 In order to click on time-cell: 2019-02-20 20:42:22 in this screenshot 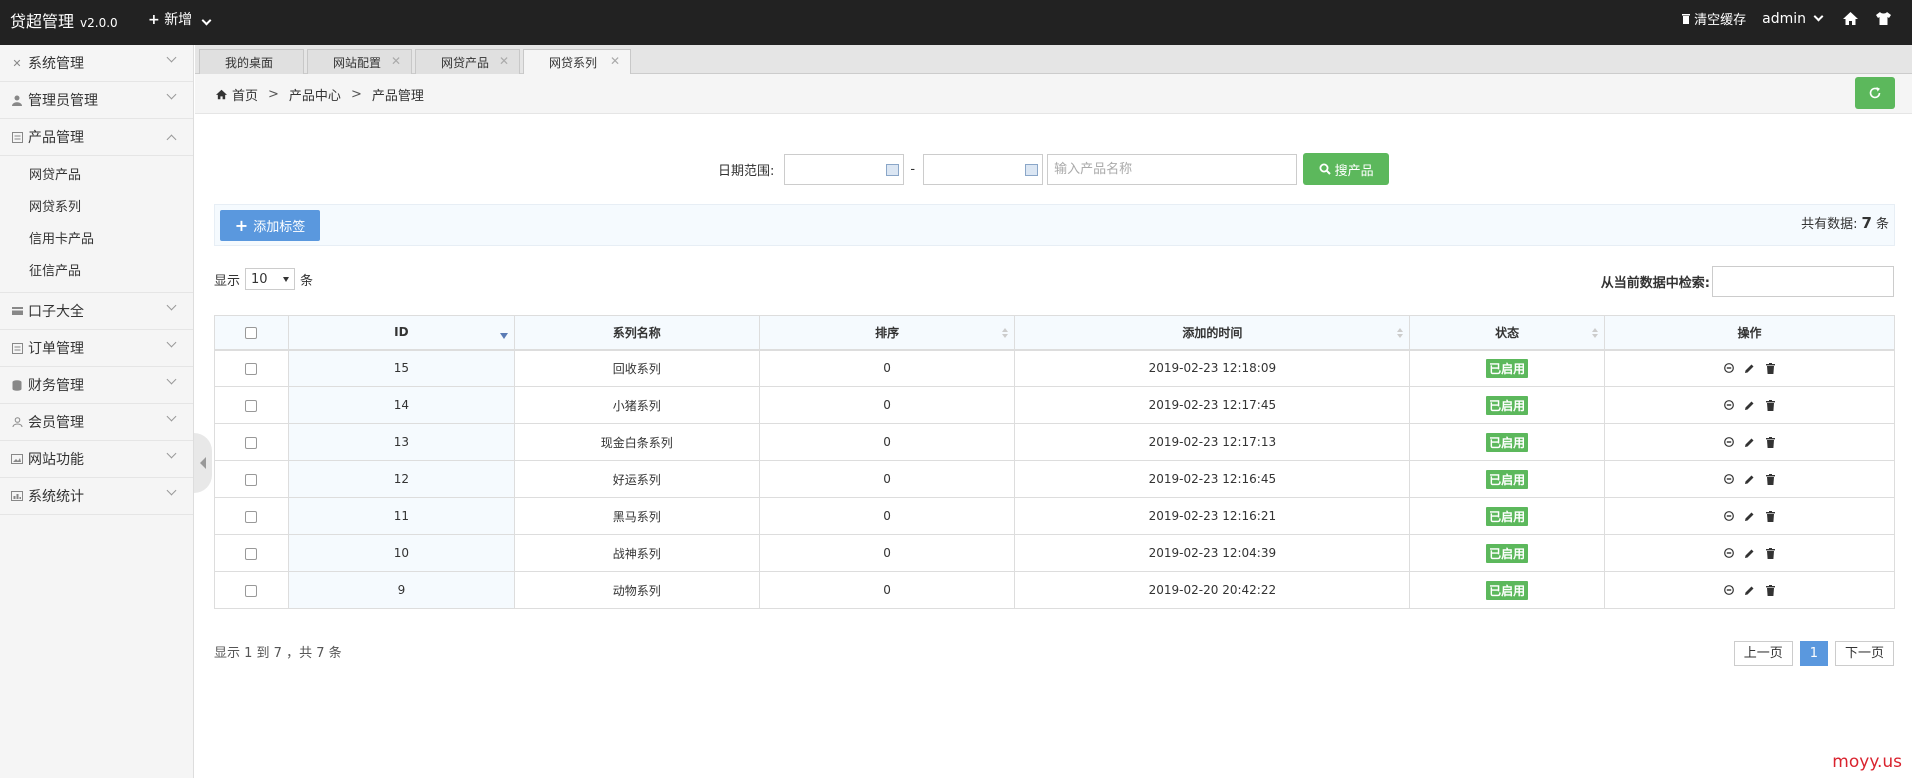, I will do `click(1212, 590)`.